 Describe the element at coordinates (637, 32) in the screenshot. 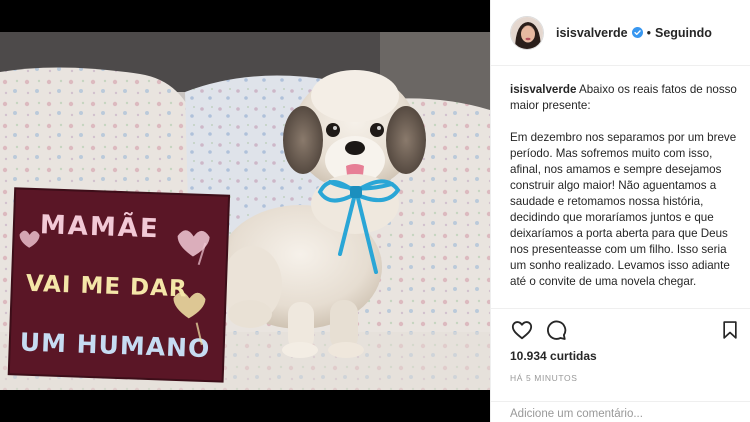

I see `verified-badge-icon` at that location.